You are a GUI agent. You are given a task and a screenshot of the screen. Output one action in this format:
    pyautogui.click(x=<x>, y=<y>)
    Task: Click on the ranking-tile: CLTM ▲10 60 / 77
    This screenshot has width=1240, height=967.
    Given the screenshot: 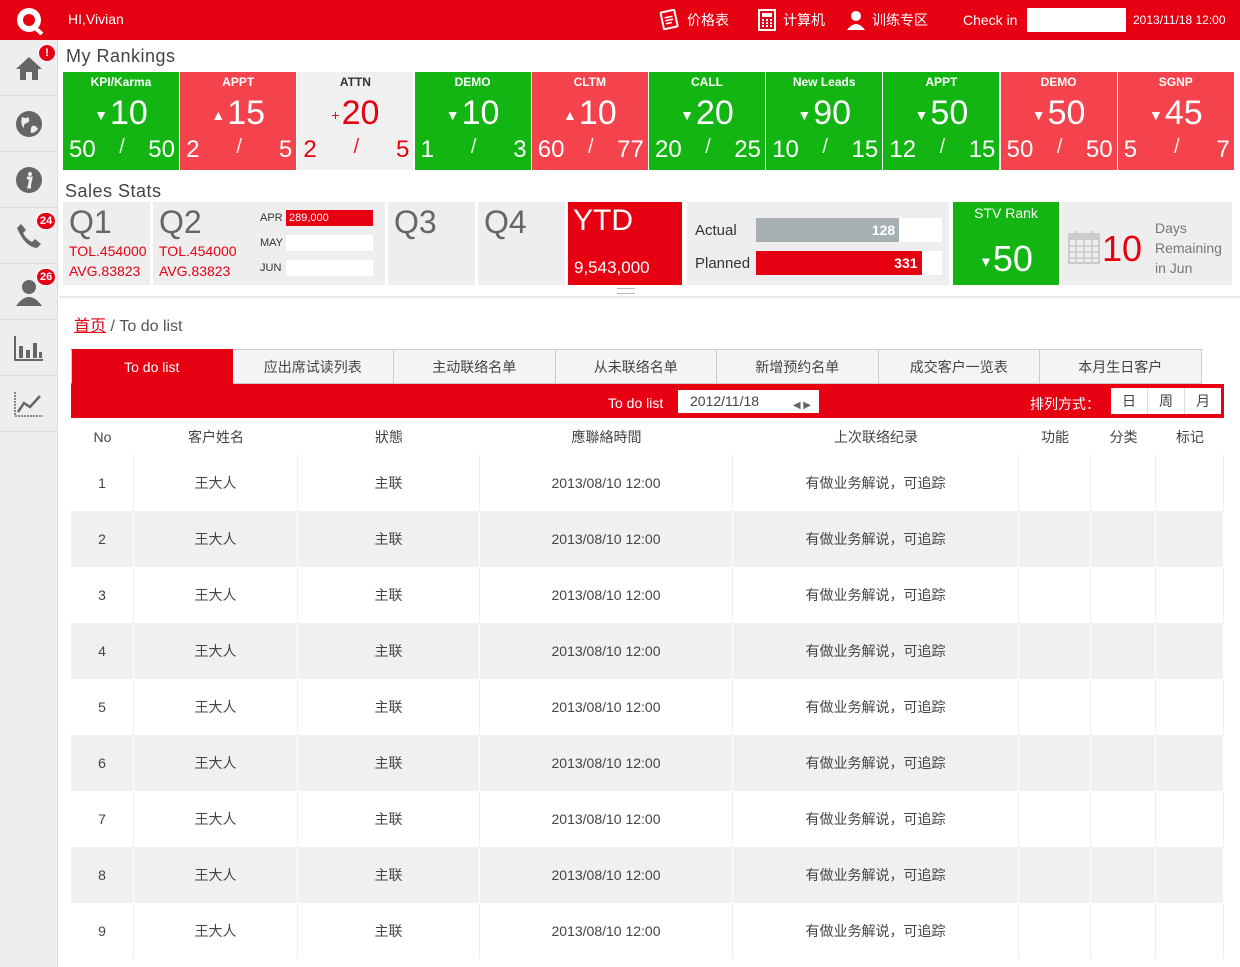 What is the action you would take?
    pyautogui.click(x=589, y=121)
    